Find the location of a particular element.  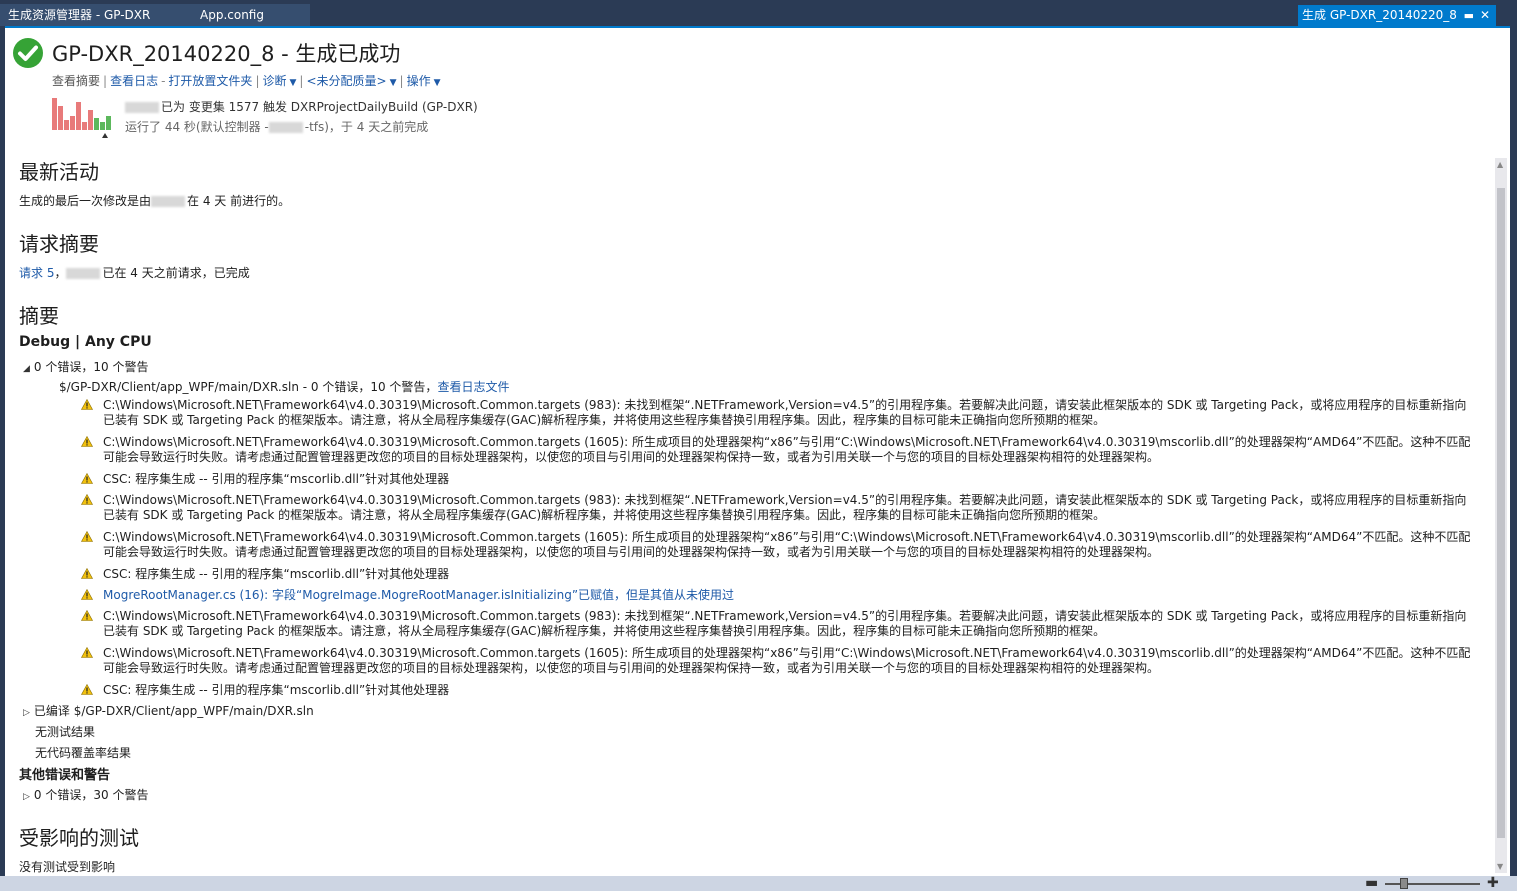

tab-build-explorer: 生成资源管理器 - GP-DXR is located at coordinates (90, 15).